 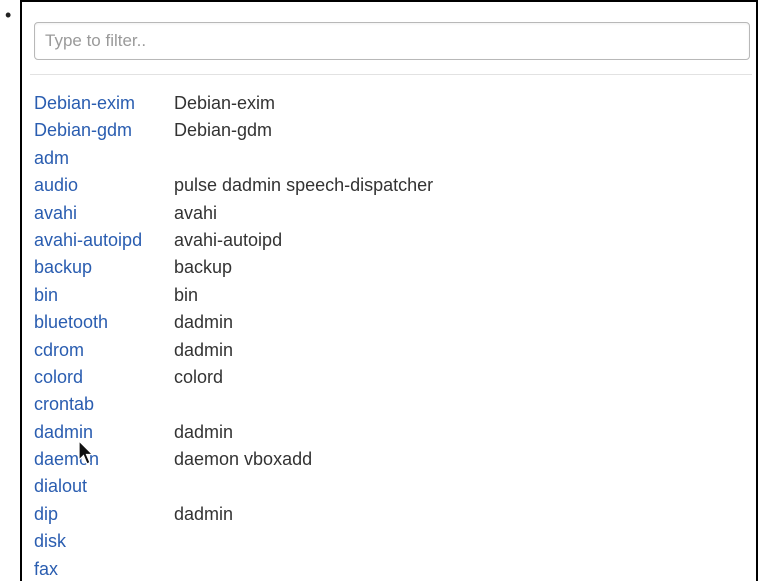 What do you see at coordinates (392, 130) in the screenshot?
I see `group-row: Debian-gdm Debian-gdm` at bounding box center [392, 130].